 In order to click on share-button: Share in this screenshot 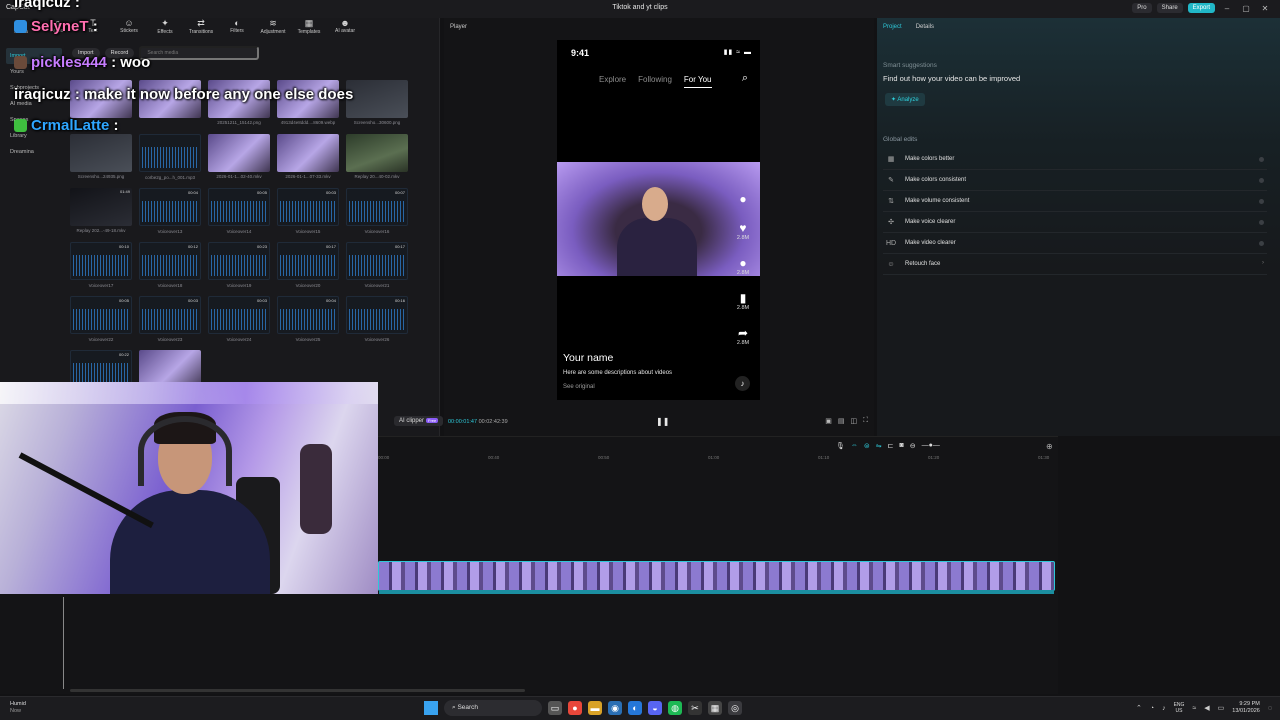, I will do `click(1169, 8)`.